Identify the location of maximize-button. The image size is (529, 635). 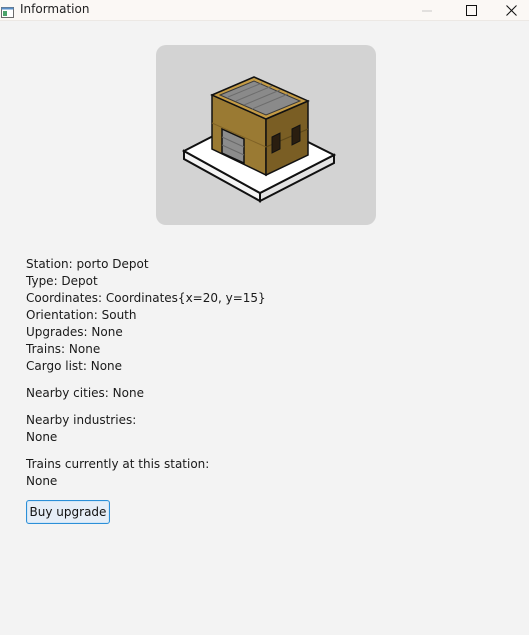
(471, 10).